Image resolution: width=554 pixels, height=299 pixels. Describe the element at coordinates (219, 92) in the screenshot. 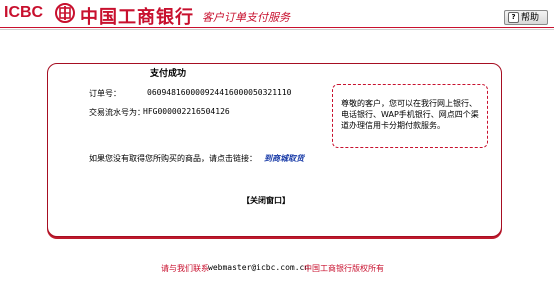

I see `order-number-value: 060948160000924416000050321110` at that location.